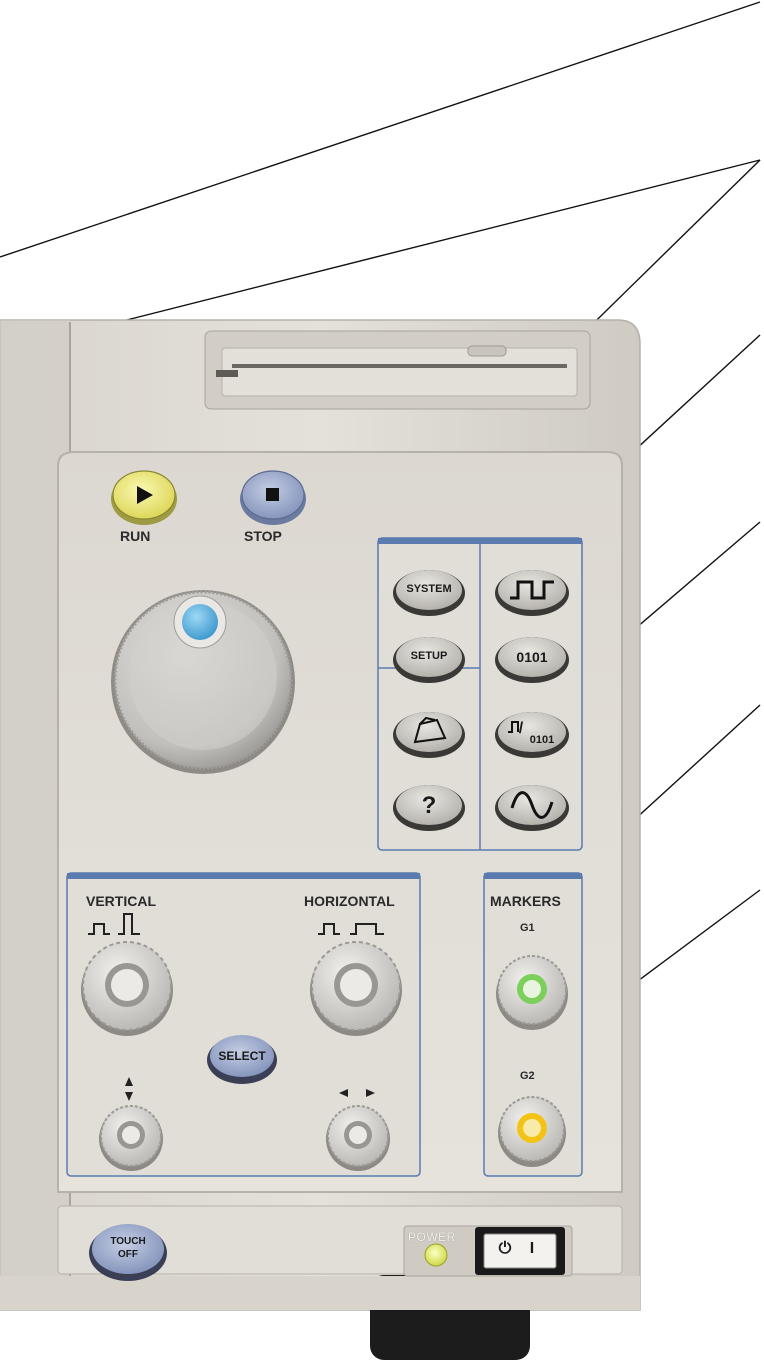 The width and height of the screenshot is (764, 1360). What do you see at coordinates (203, 682) in the screenshot?
I see `general-purpose-knob` at bounding box center [203, 682].